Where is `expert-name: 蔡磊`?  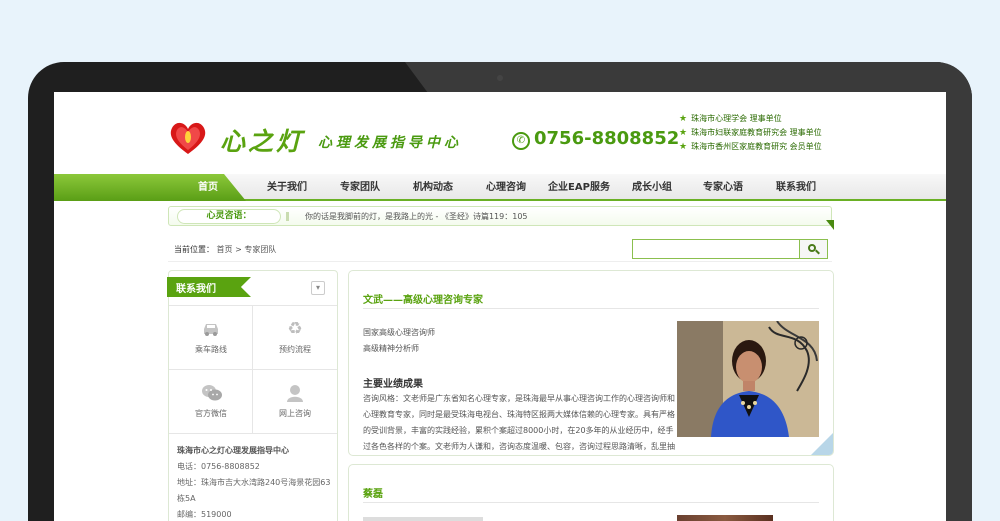 expert-name: 蔡磊 is located at coordinates (373, 492).